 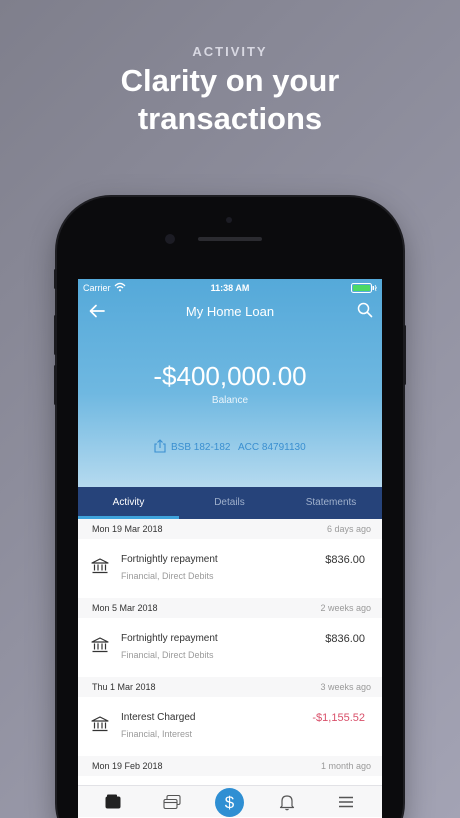 What do you see at coordinates (346, 802) in the screenshot?
I see `menu-icon` at bounding box center [346, 802].